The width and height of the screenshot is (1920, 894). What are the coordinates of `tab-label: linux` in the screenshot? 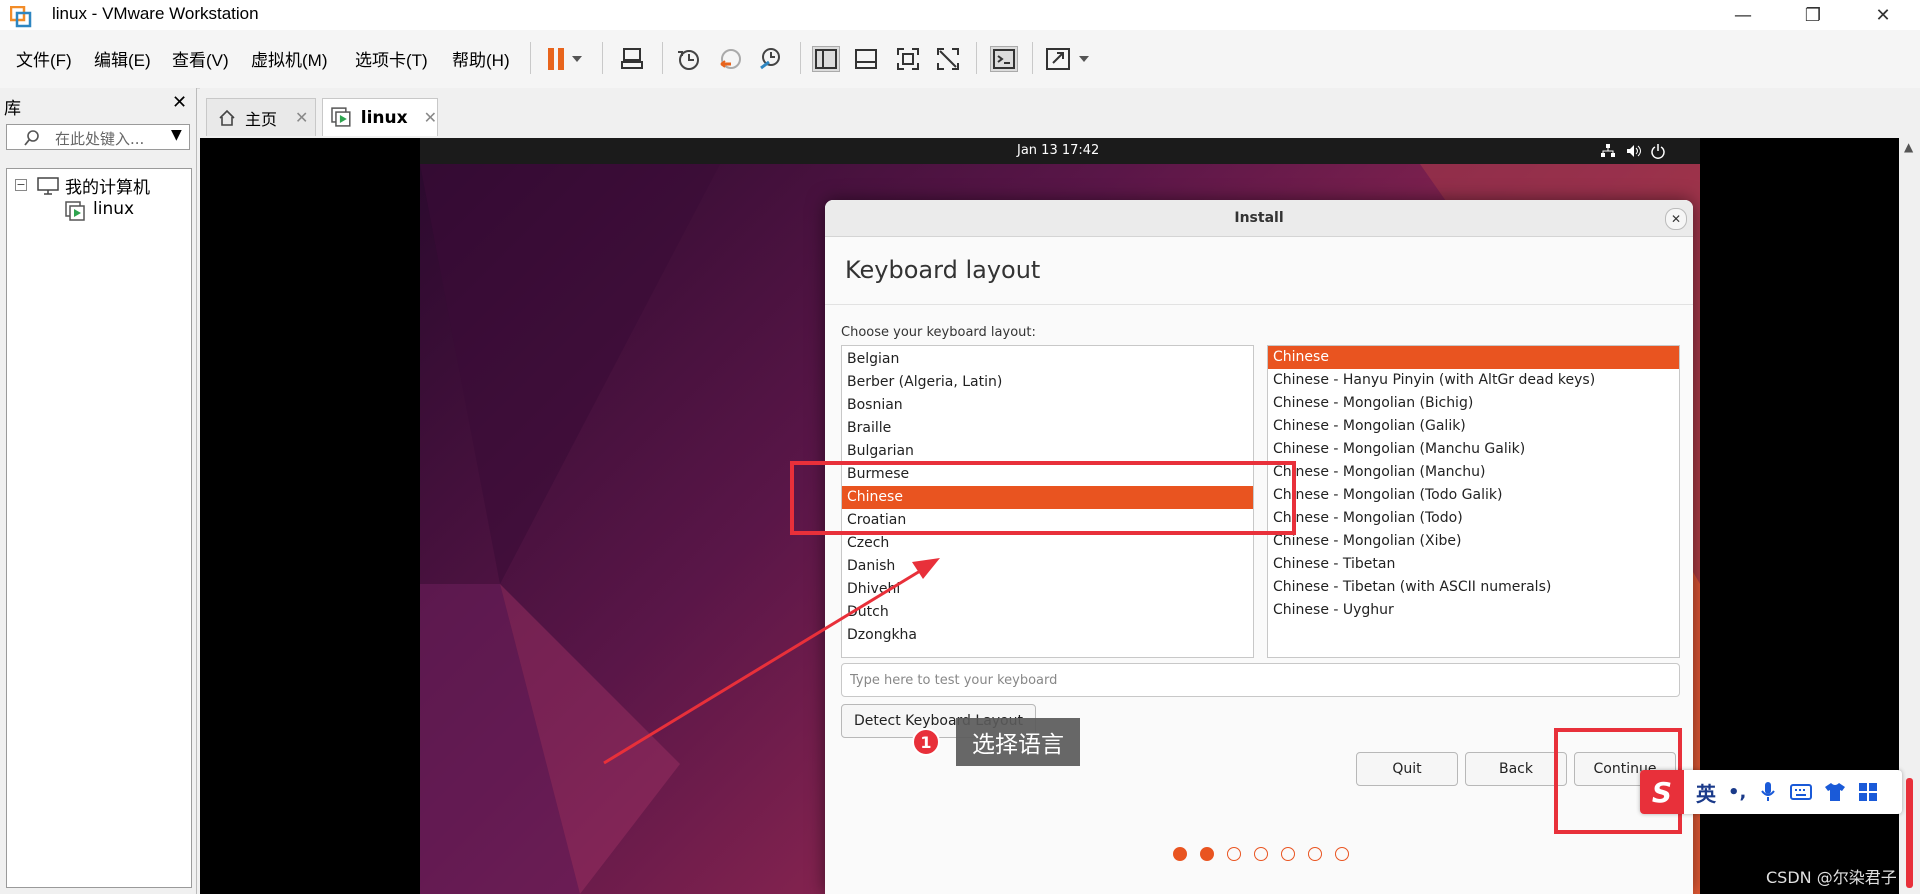 It's located at (384, 117).